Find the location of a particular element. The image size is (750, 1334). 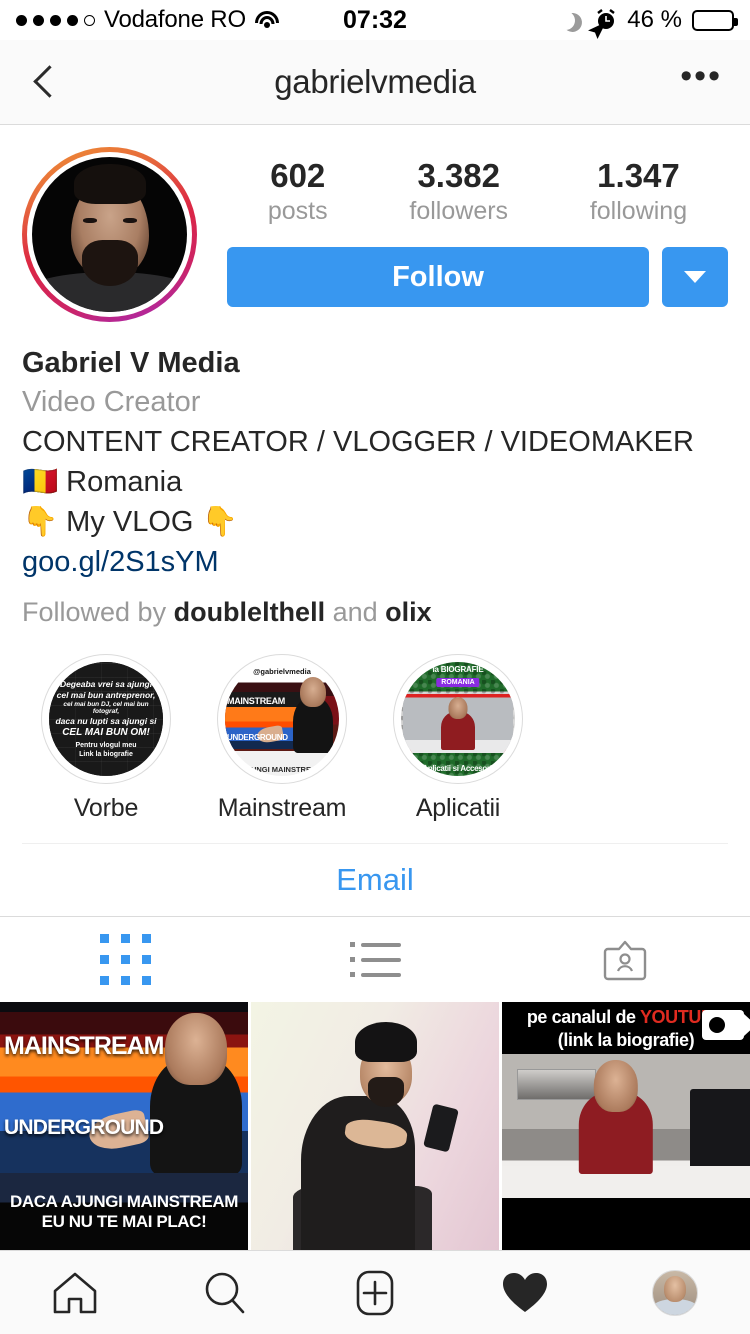

follow-button: Follow is located at coordinates (438, 277).